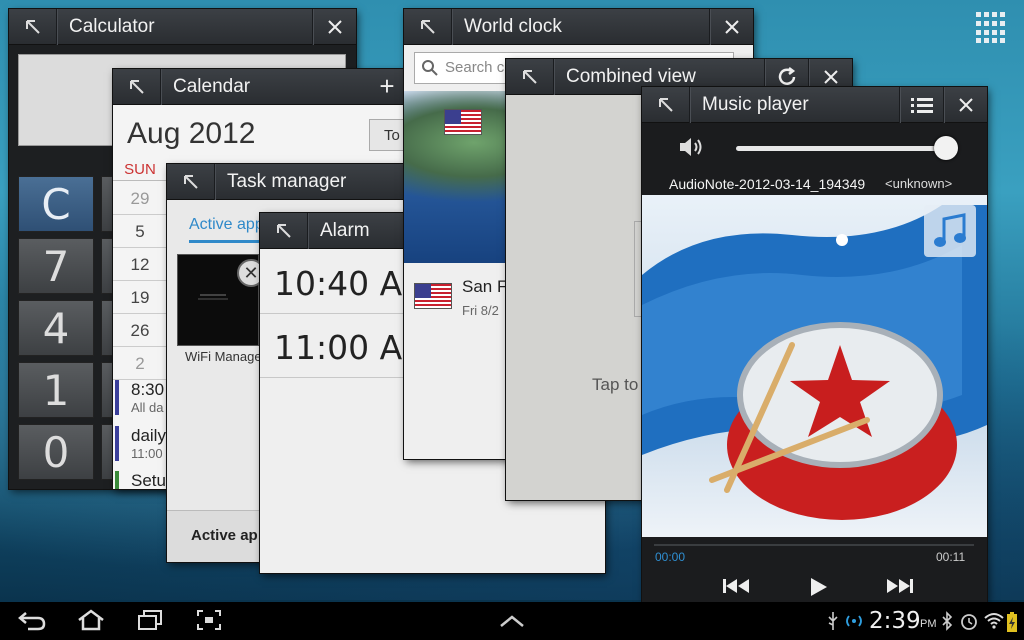 This screenshot has height=640, width=1024. What do you see at coordinates (994, 621) in the screenshot?
I see `wifi-icon` at bounding box center [994, 621].